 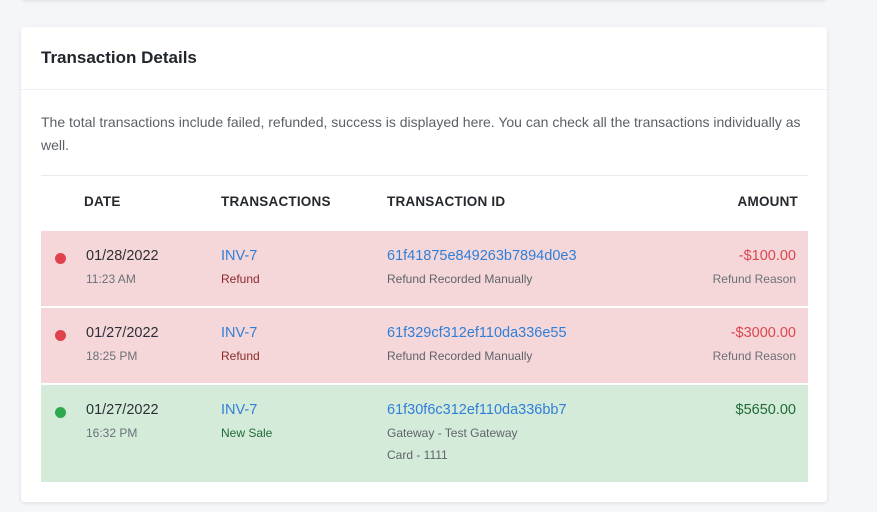 What do you see at coordinates (452, 433) in the screenshot?
I see `transaction-detail: Gateway - Test Gateway` at bounding box center [452, 433].